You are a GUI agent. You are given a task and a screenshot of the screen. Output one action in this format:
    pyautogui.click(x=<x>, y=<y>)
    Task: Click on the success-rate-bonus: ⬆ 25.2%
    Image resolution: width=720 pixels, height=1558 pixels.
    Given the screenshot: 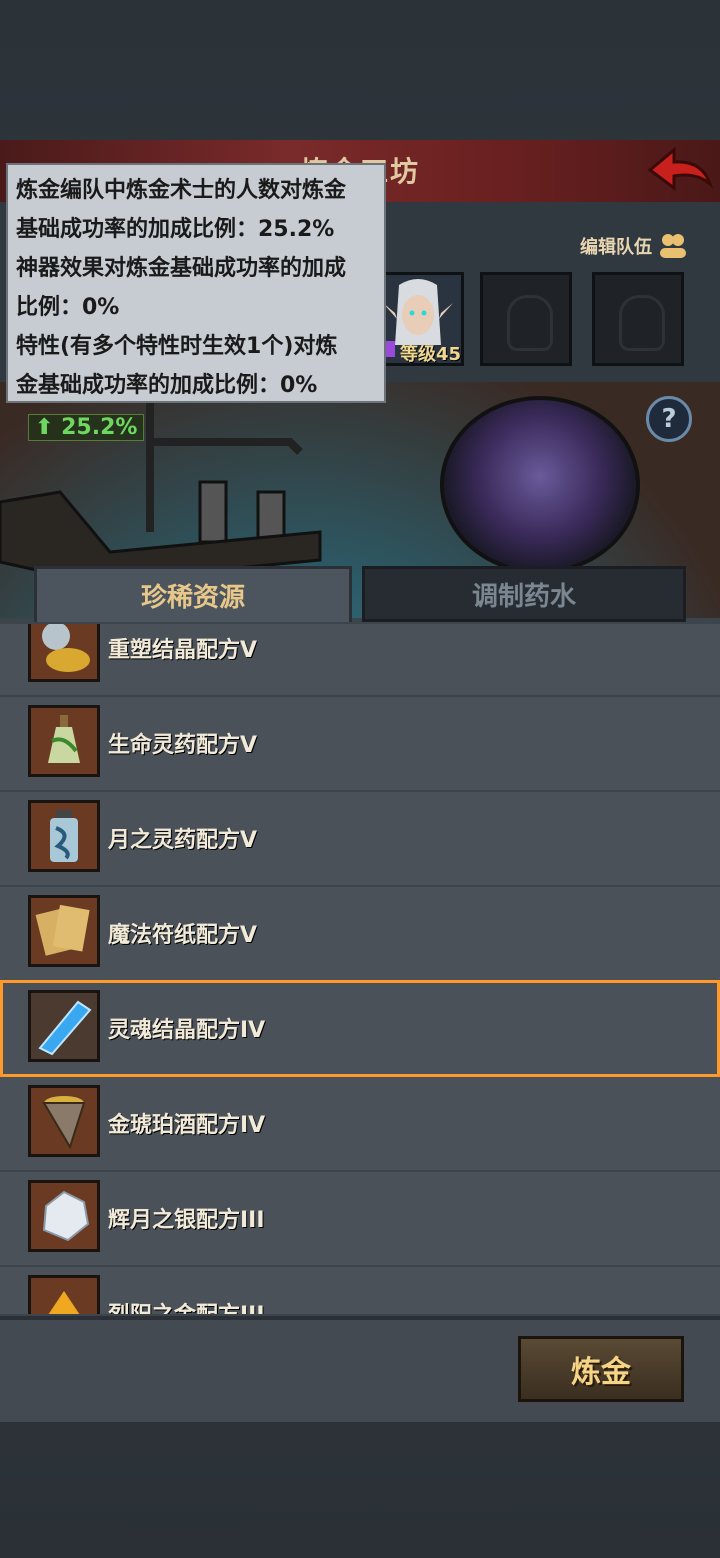 What is the action you would take?
    pyautogui.click(x=86, y=427)
    